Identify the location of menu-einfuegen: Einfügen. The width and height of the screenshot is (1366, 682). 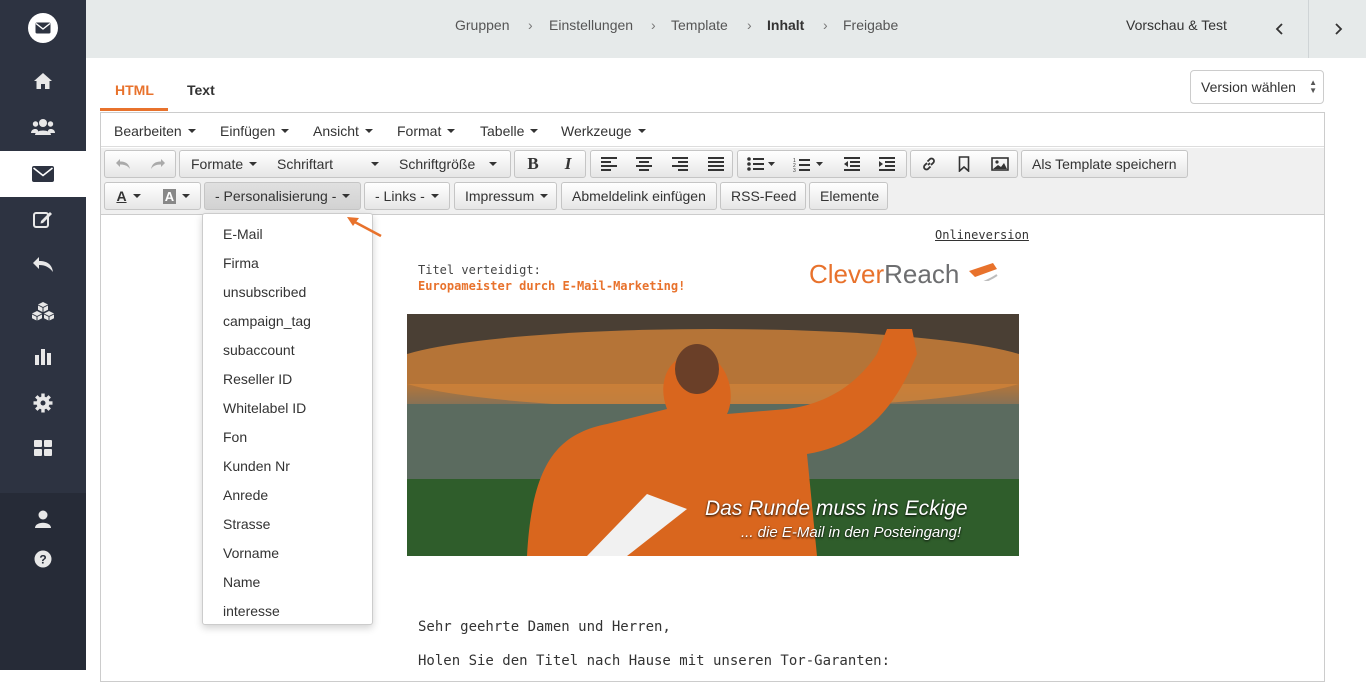
(255, 131).